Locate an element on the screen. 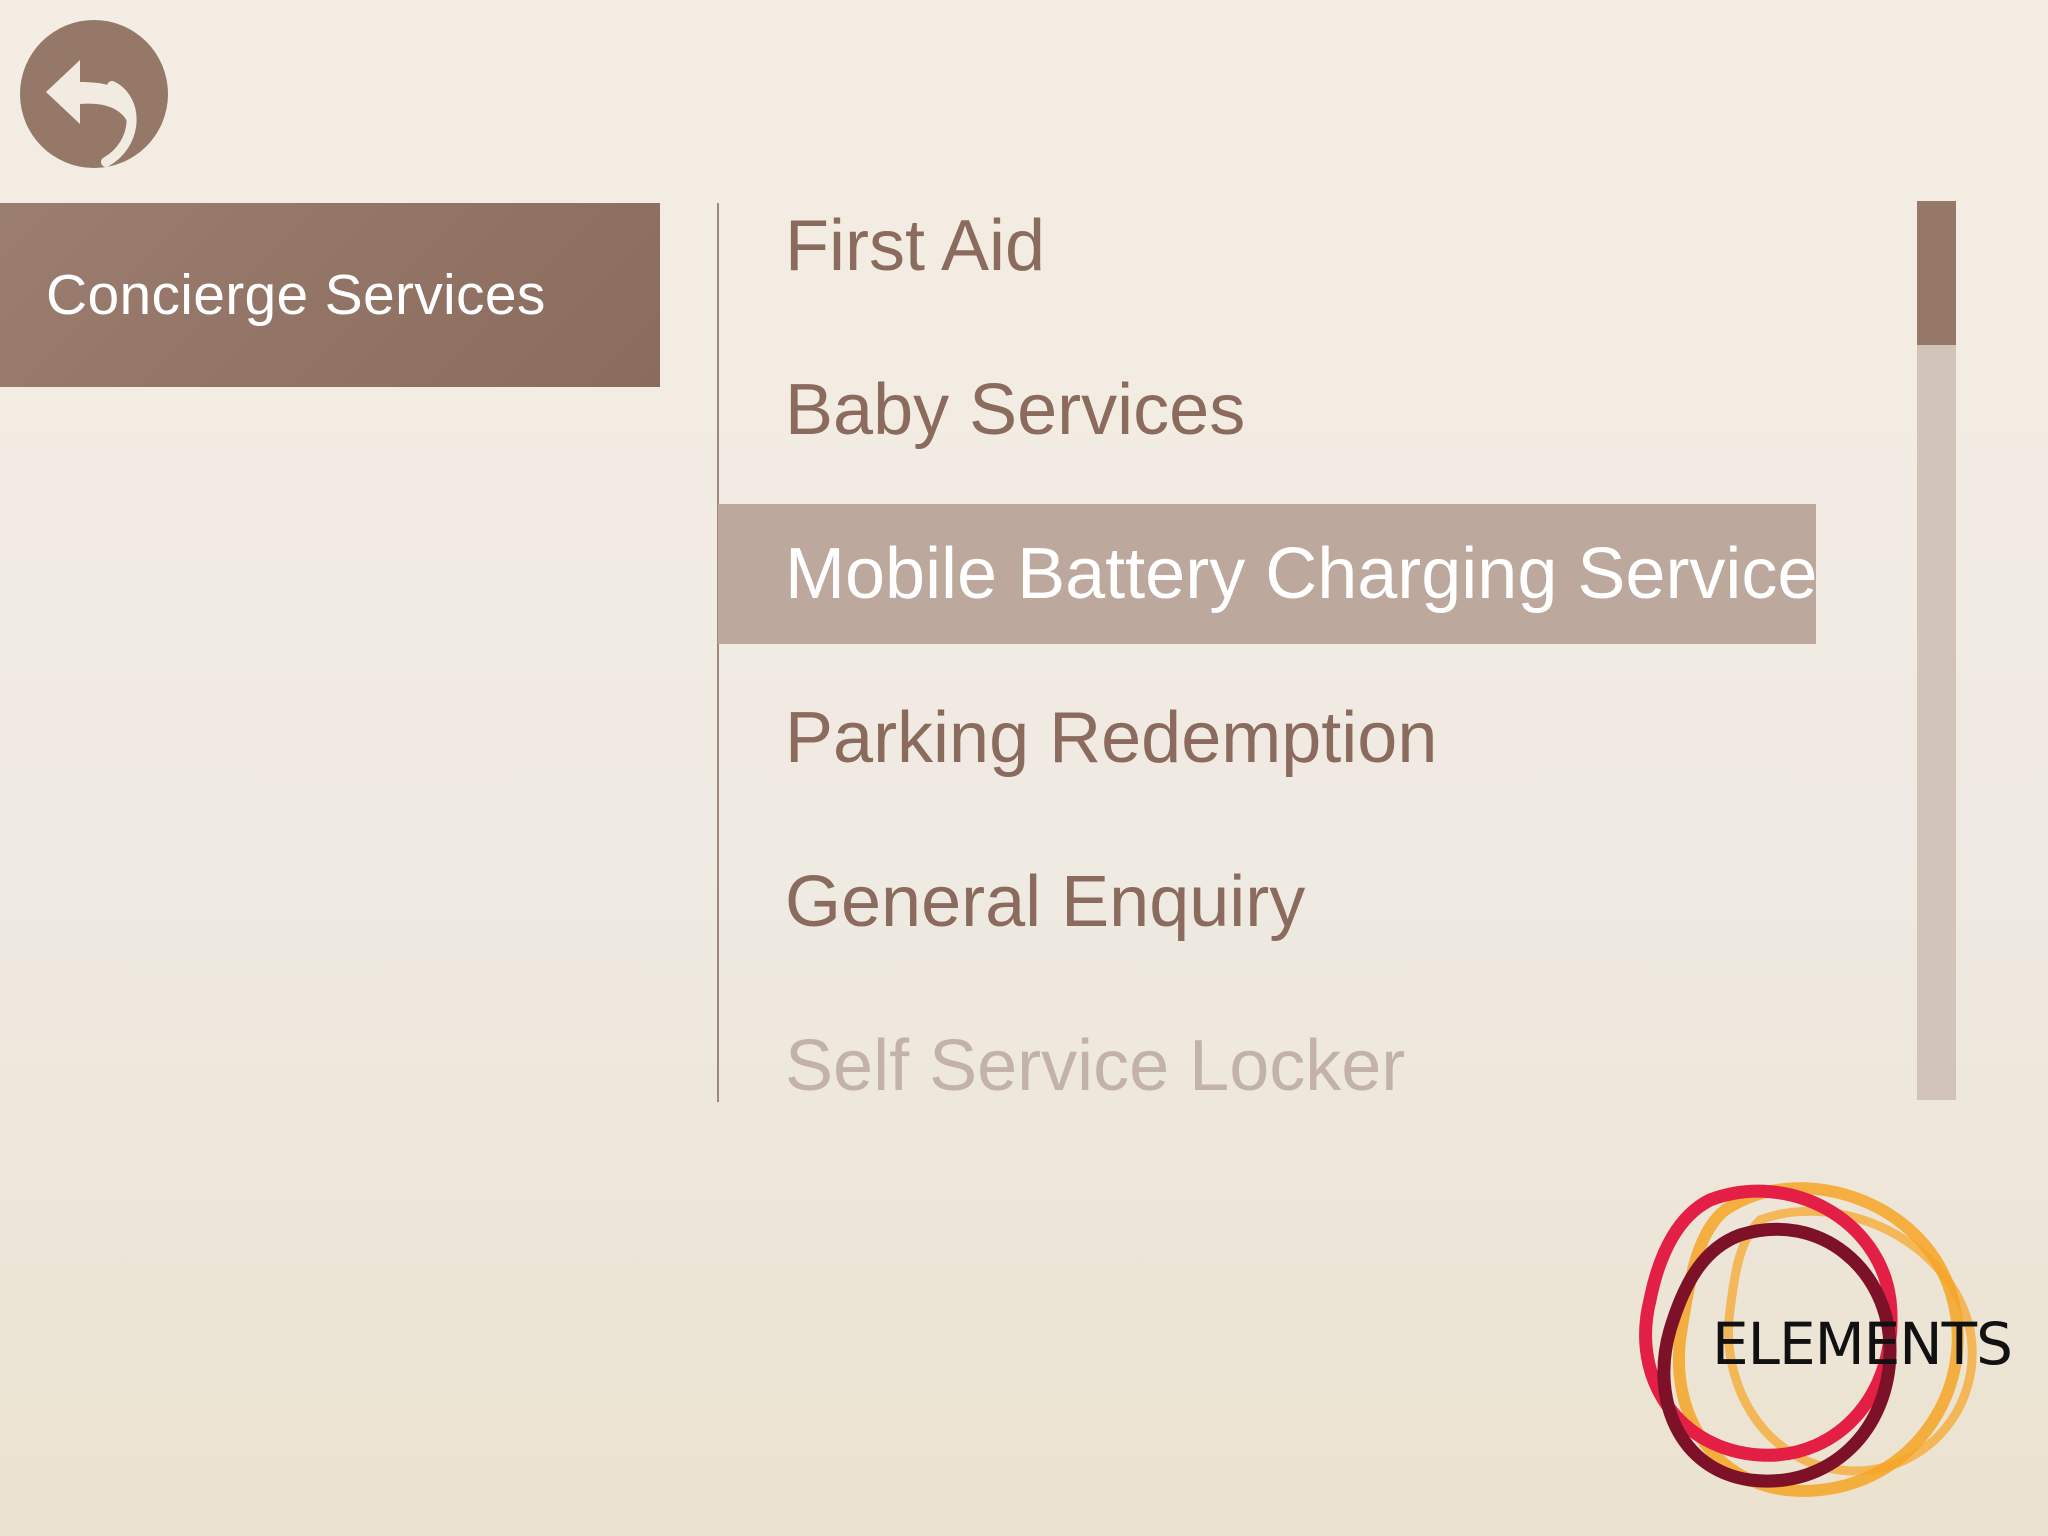 This screenshot has height=1536, width=2048. scrollbar-thumb is located at coordinates (1936, 273).